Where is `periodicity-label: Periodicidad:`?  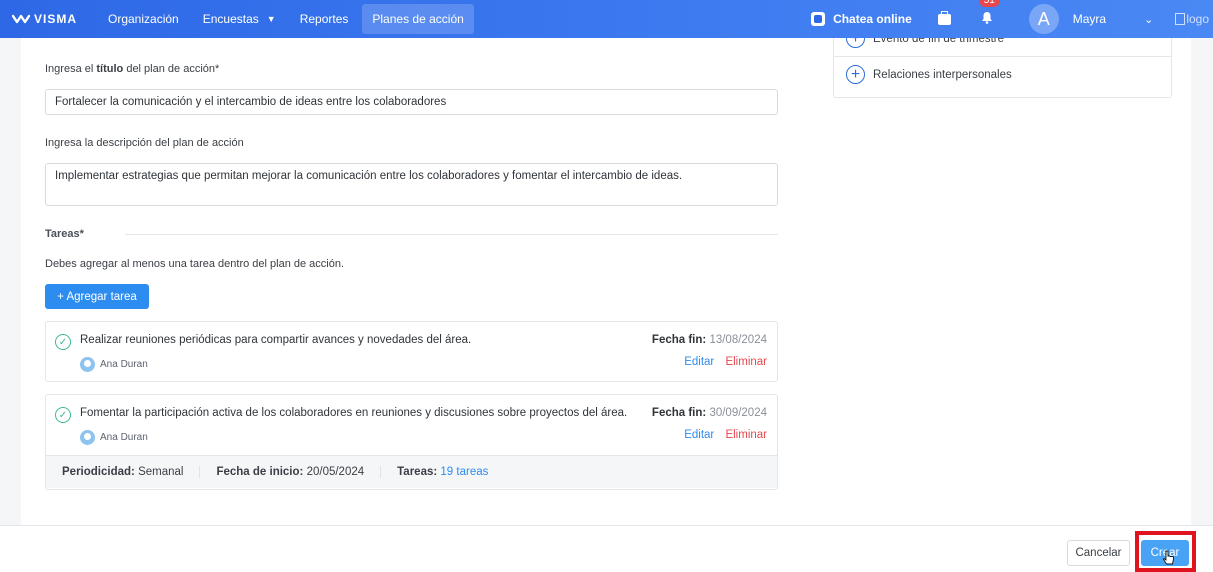 periodicity-label: Periodicidad: is located at coordinates (98, 472).